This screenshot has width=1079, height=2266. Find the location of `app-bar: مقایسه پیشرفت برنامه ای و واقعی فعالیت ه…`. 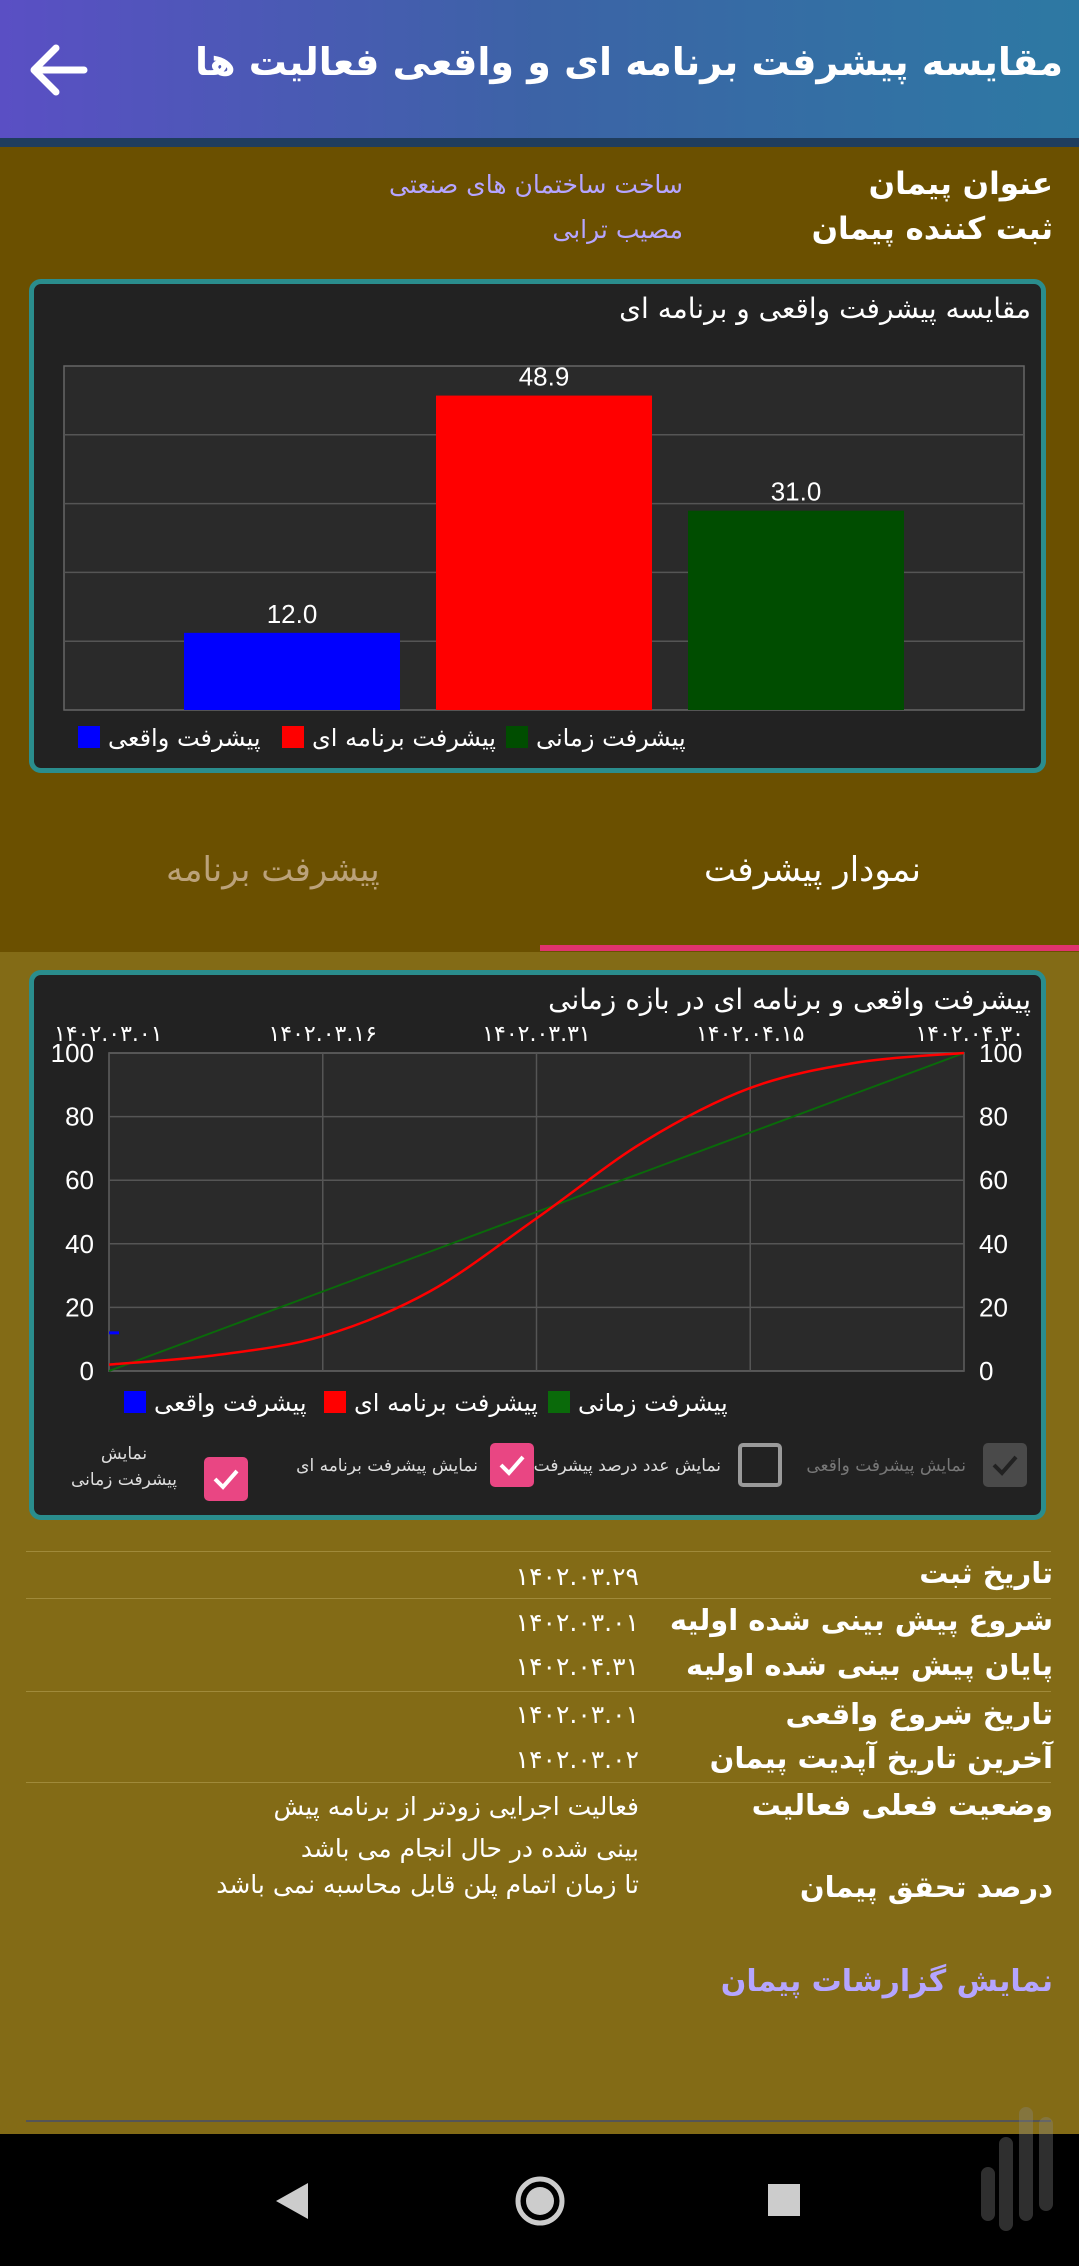

app-bar: مقایسه پیشرفت برنامه ای و واقعی فعالیت ه… is located at coordinates (539, 69).